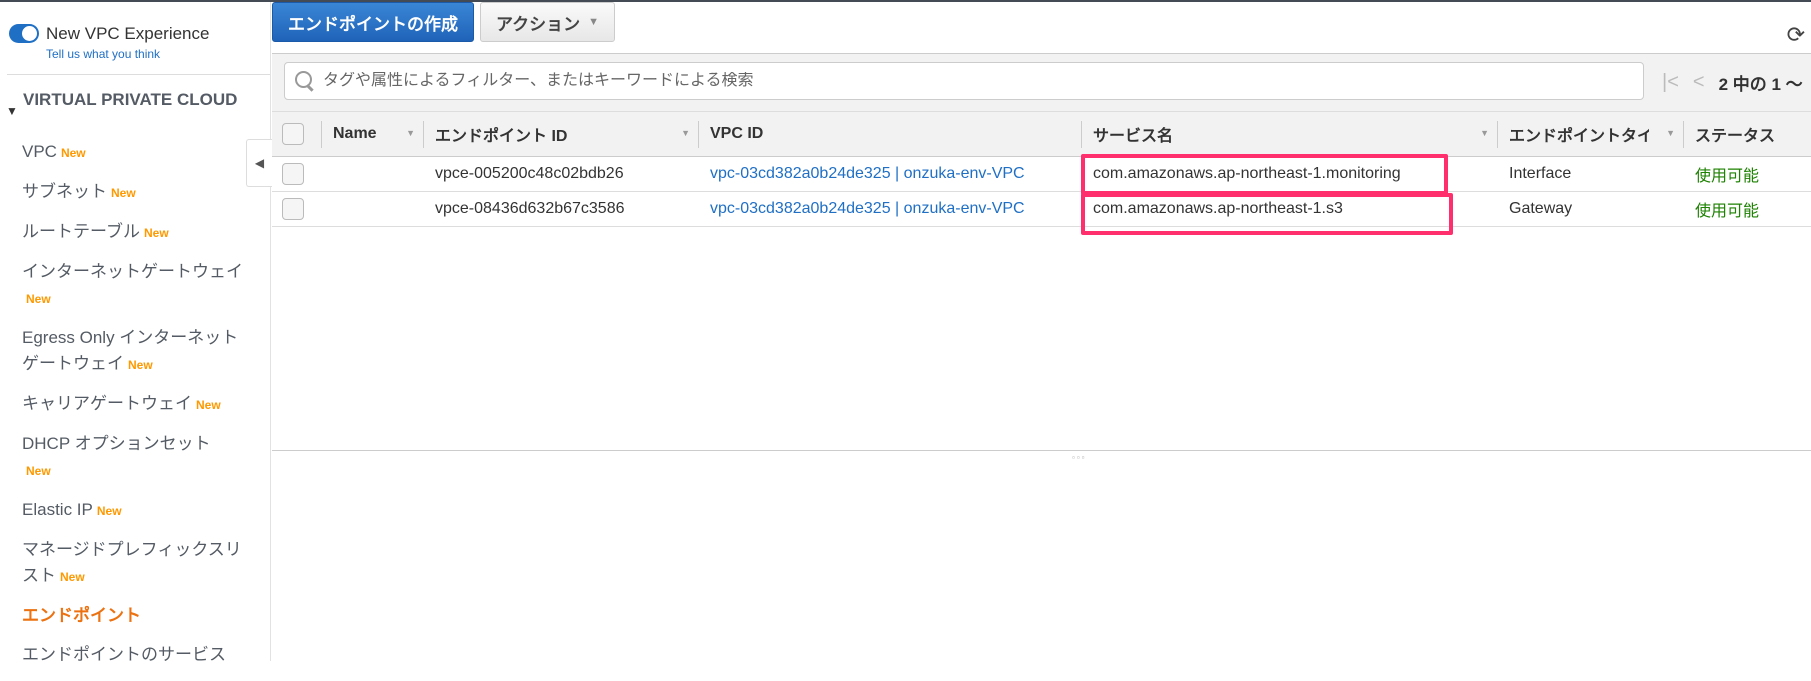 This screenshot has height=681, width=1811. What do you see at coordinates (1247, 173) in the screenshot?
I see `cell-service-name: com.amazonaws.ap-northeast-1.monitoring` at bounding box center [1247, 173].